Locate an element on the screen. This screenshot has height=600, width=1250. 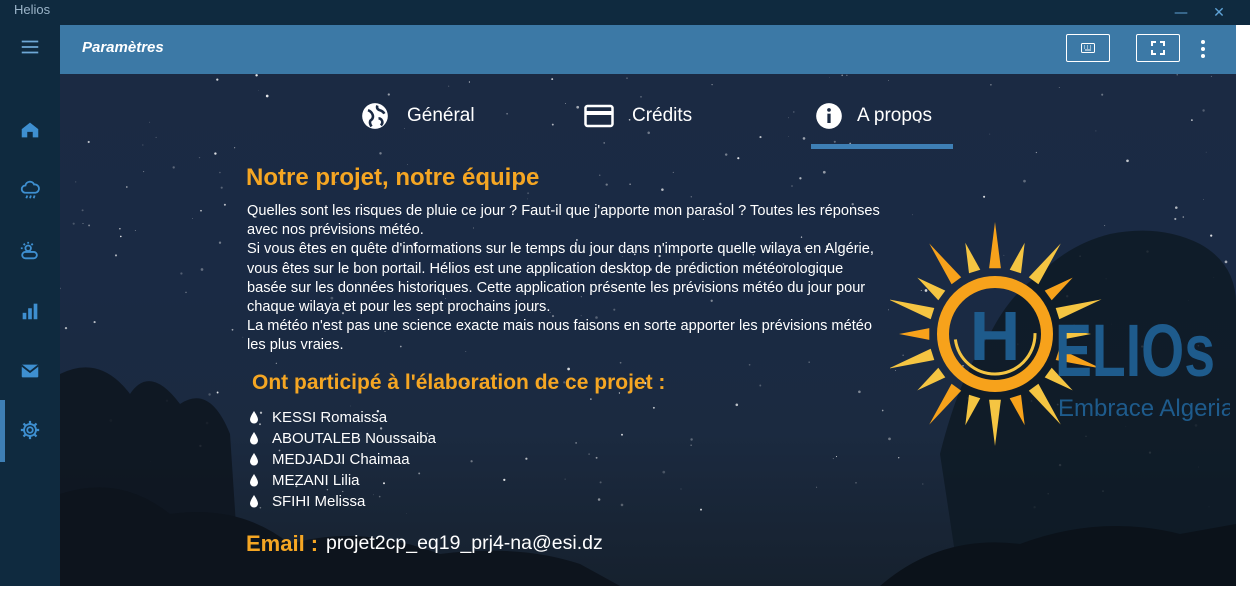
email-label: Email : is located at coordinates (282, 543).